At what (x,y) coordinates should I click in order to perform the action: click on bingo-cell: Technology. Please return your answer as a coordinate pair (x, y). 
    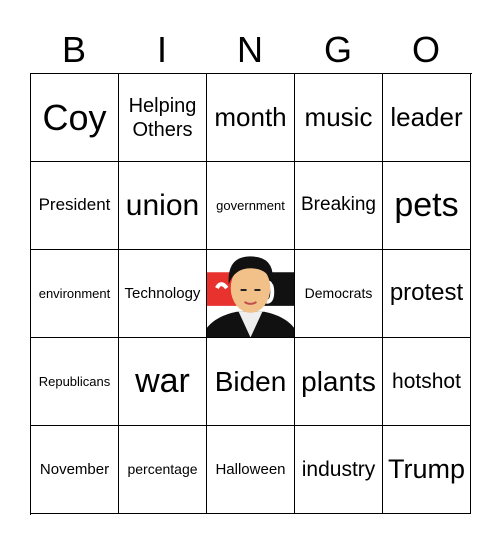
    Looking at the image, I should click on (163, 294).